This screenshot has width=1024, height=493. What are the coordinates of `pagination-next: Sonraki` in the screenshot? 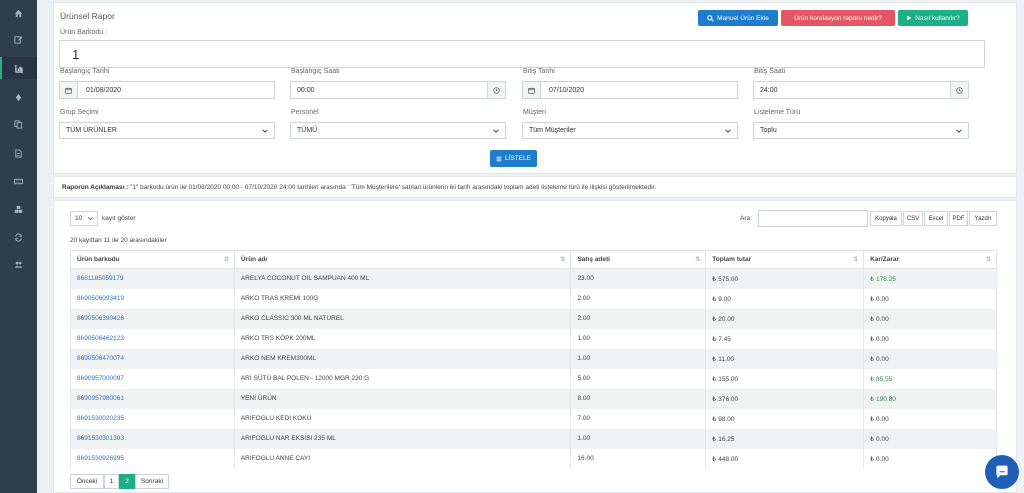 It's located at (152, 481).